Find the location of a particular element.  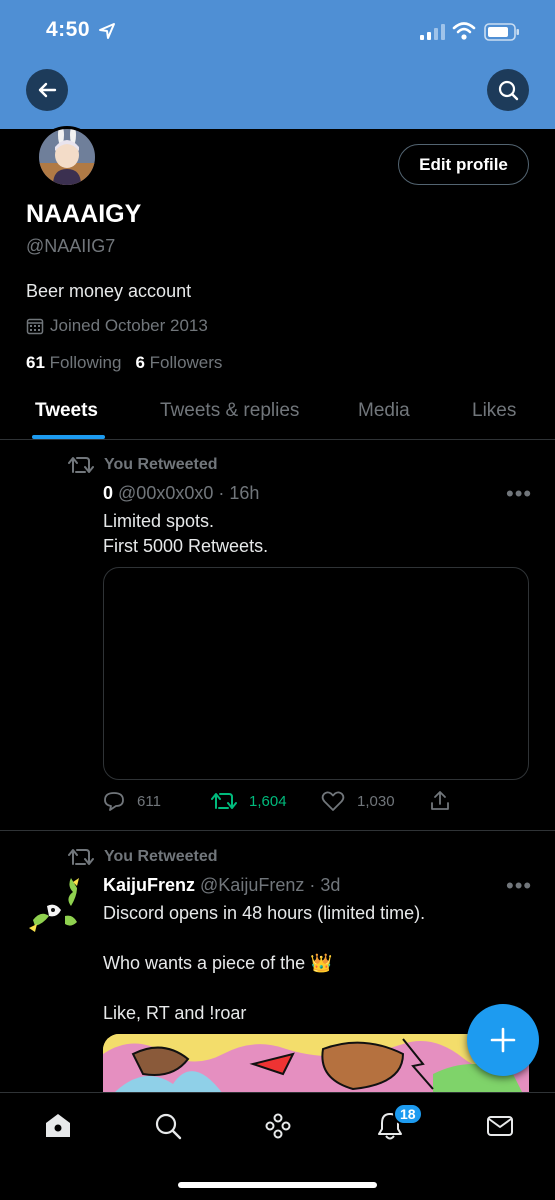

profile-tabs: Tweets Tweets & replies Media Likes is located at coordinates (277, 417).